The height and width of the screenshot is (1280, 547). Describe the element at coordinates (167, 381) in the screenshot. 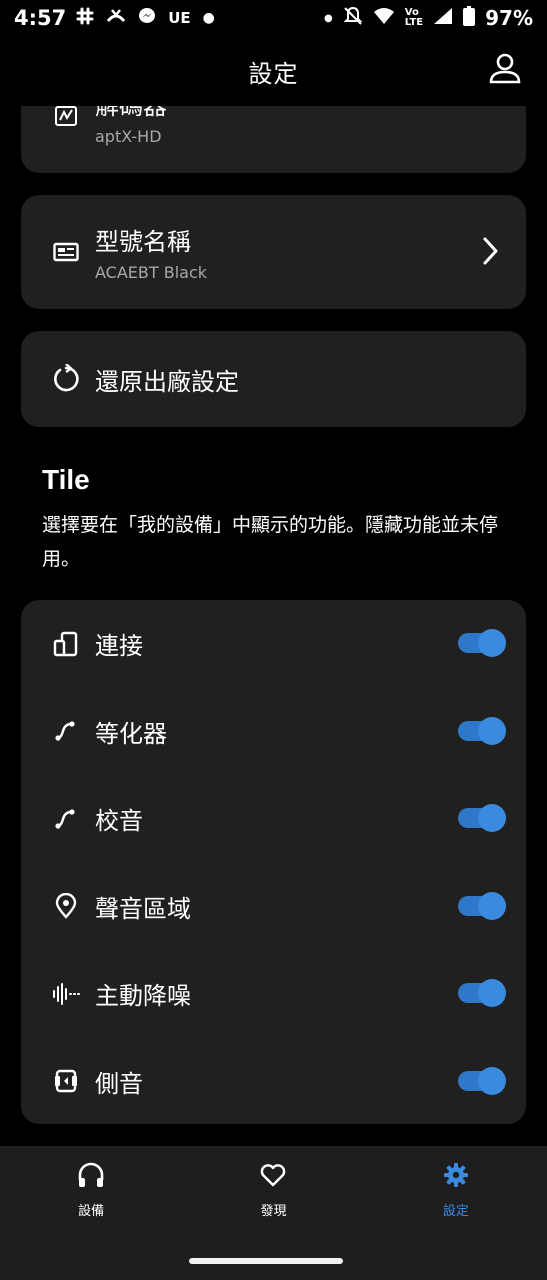

I see `reset-label: 還原出廠設定` at that location.